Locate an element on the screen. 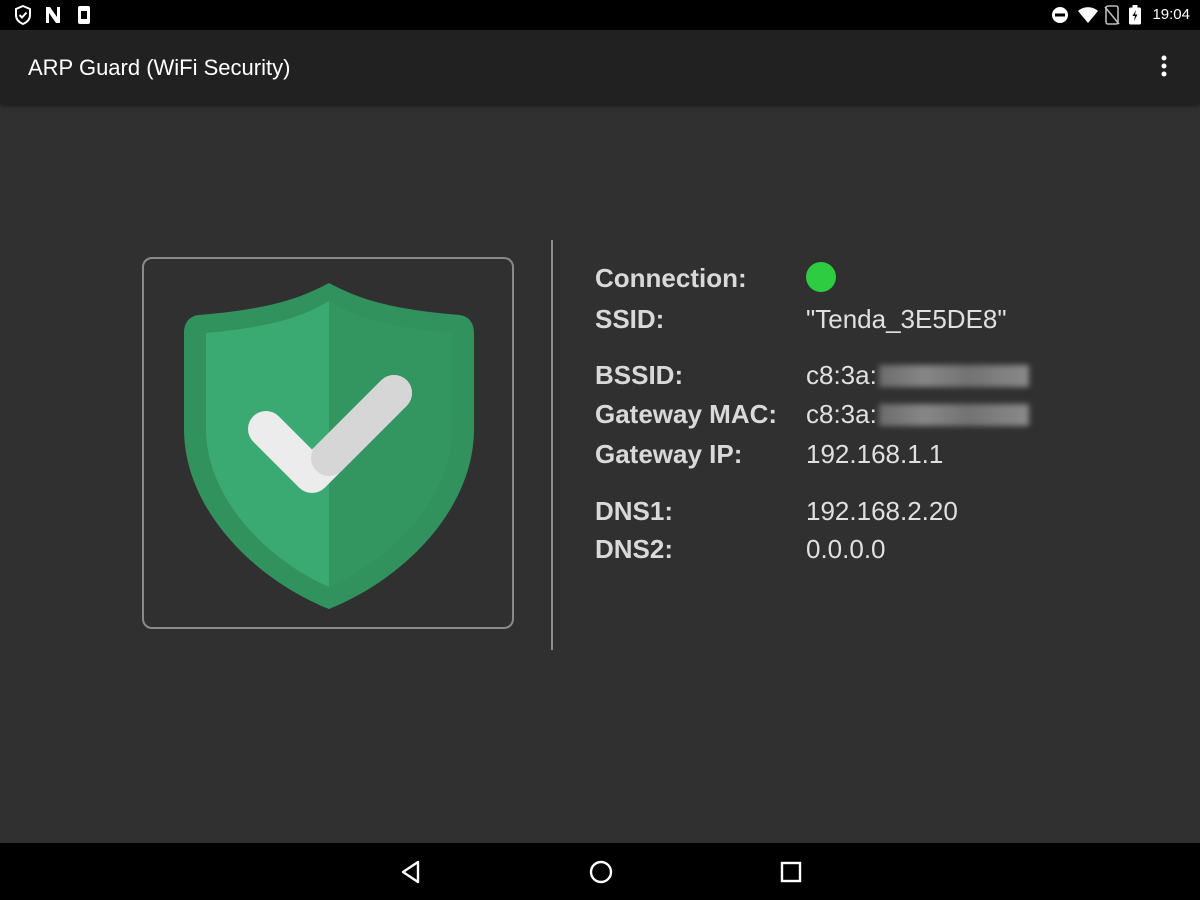 The width and height of the screenshot is (1200, 900). more-vert-icon is located at coordinates (1164, 67).